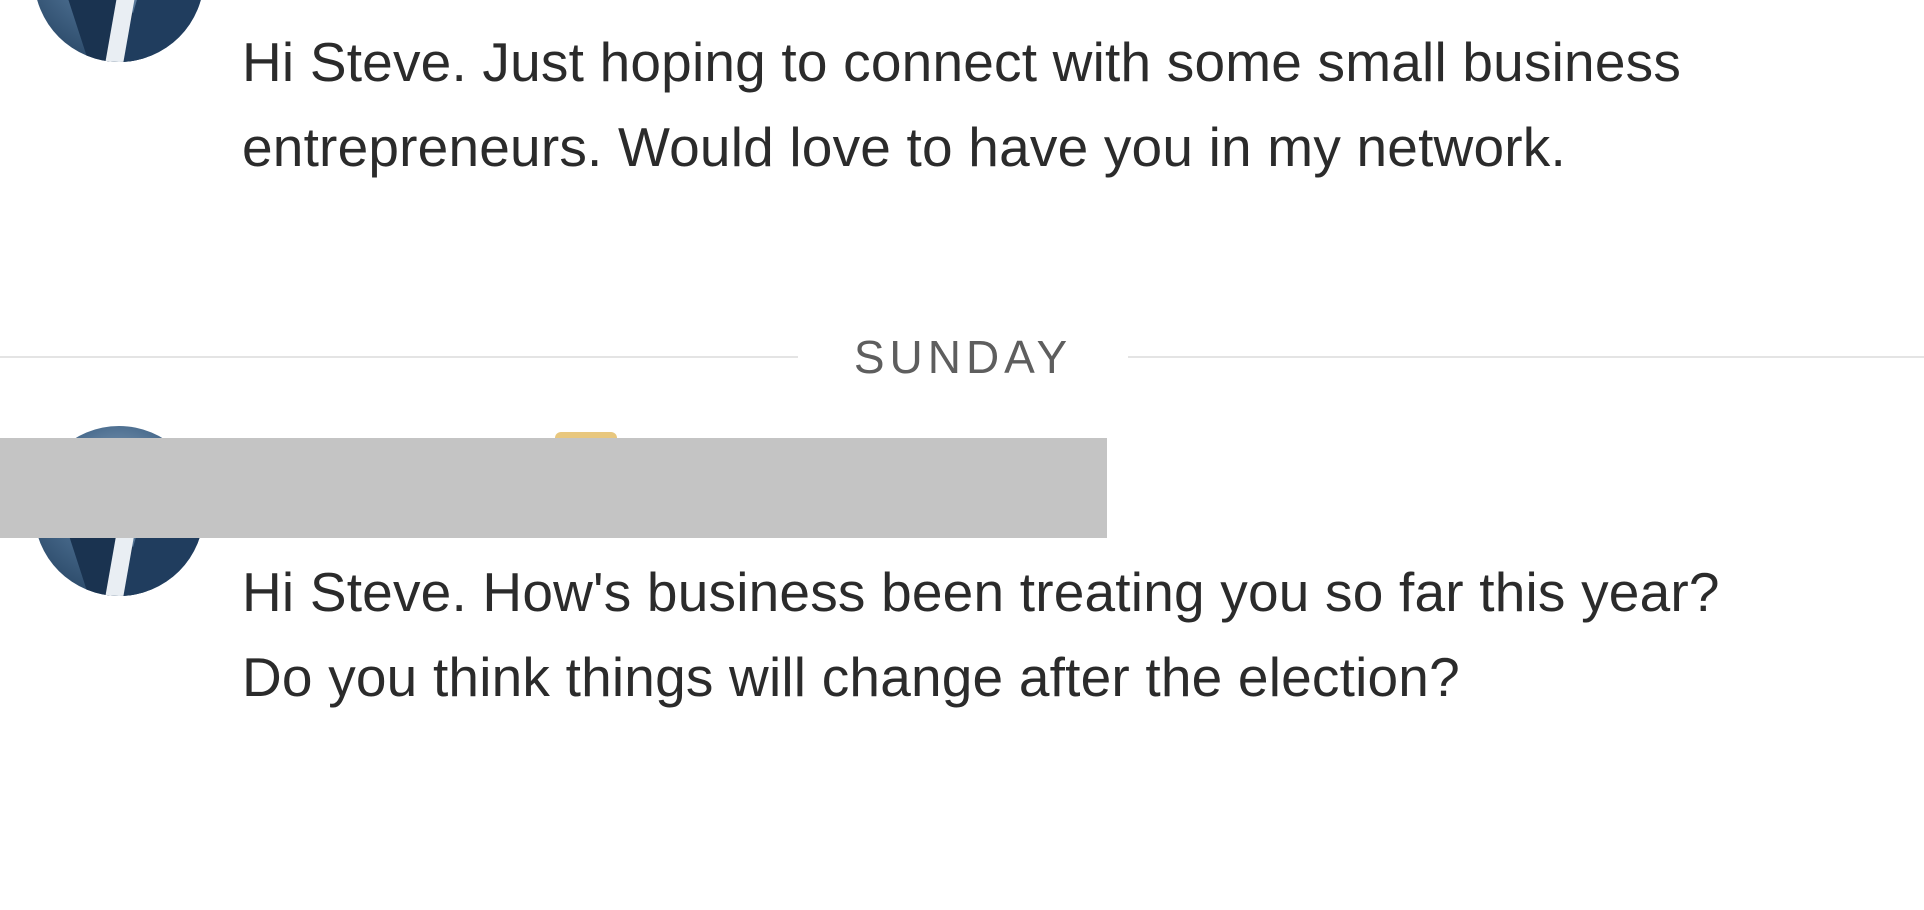 The image size is (1924, 910). I want to click on divider-line-right, so click(1526, 357).